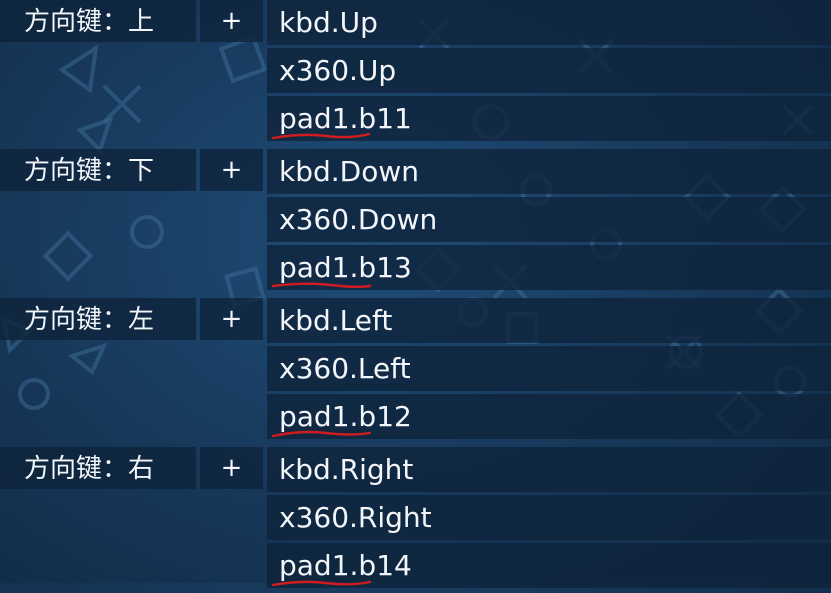 The image size is (831, 593). What do you see at coordinates (549, 416) in the screenshot?
I see `binding-row: pad1.b12` at bounding box center [549, 416].